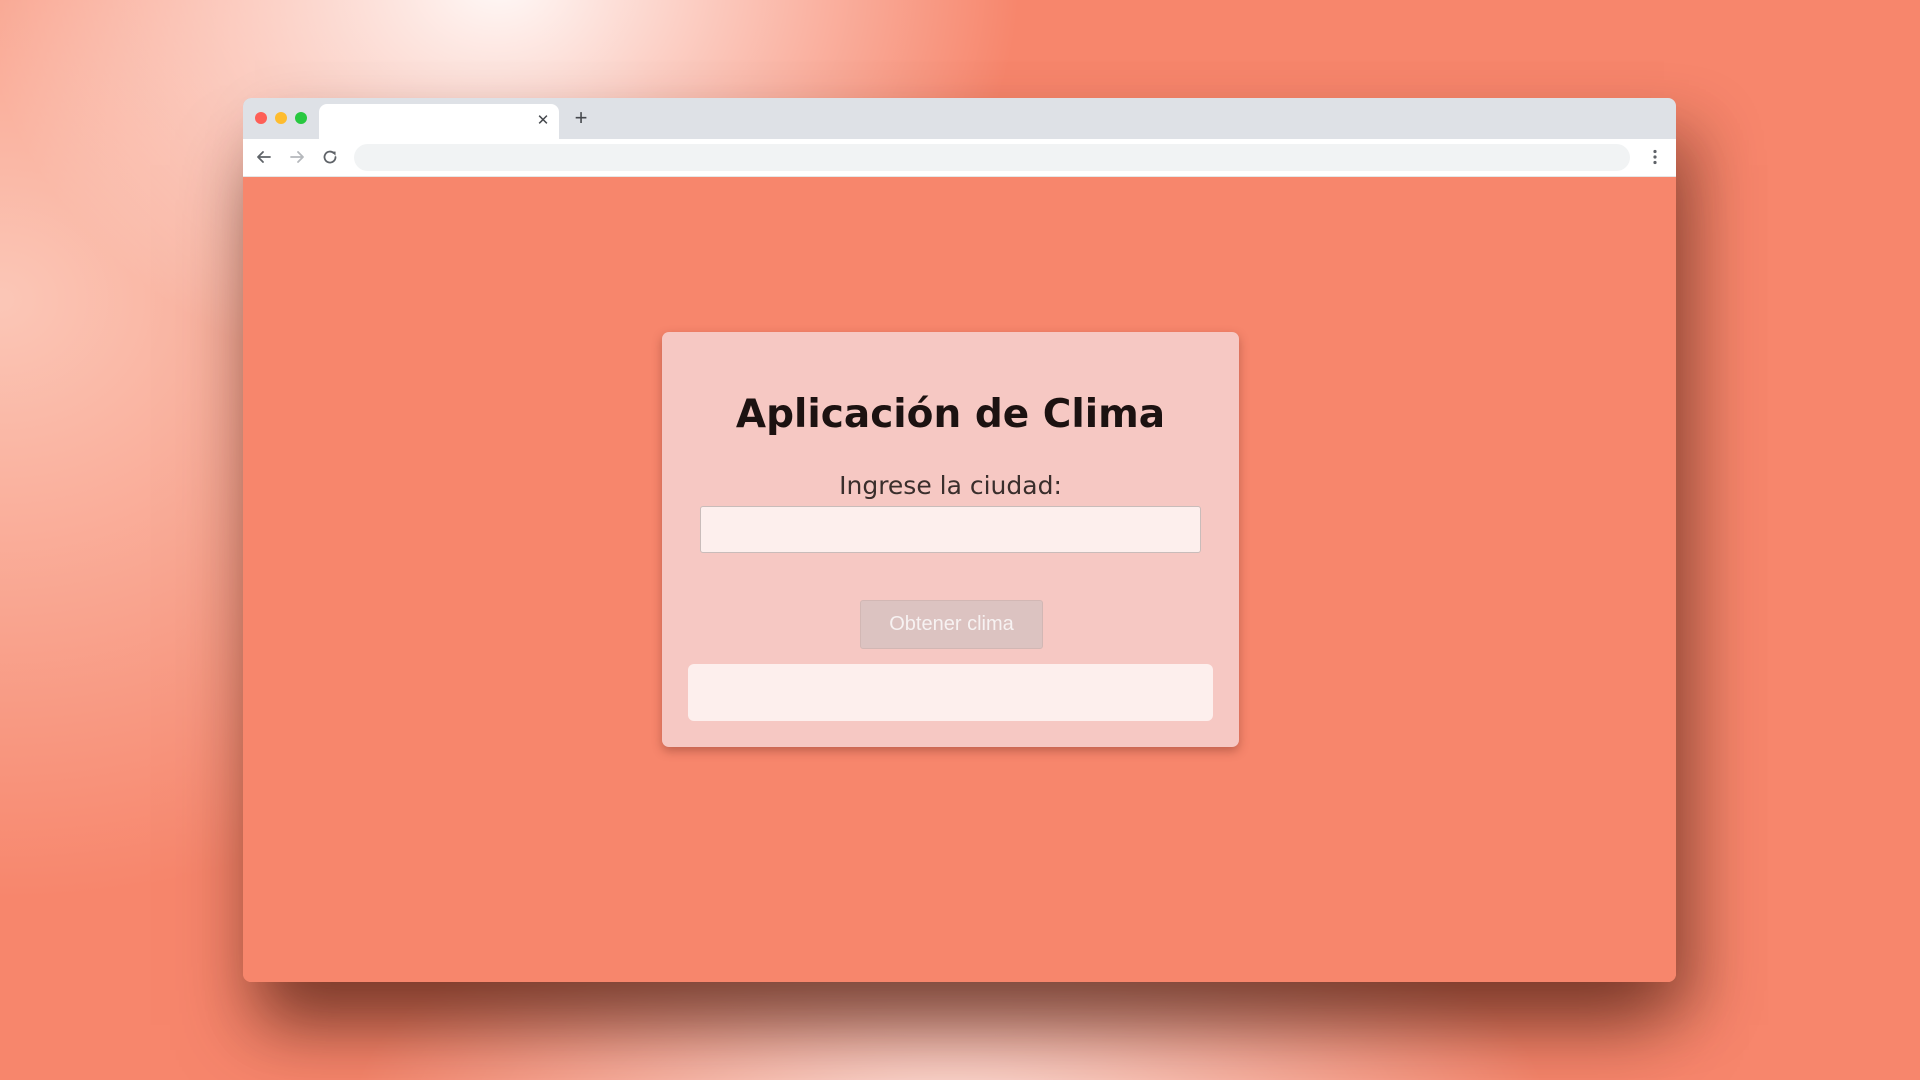  What do you see at coordinates (1655, 157) in the screenshot?
I see `kebab-menu-icon` at bounding box center [1655, 157].